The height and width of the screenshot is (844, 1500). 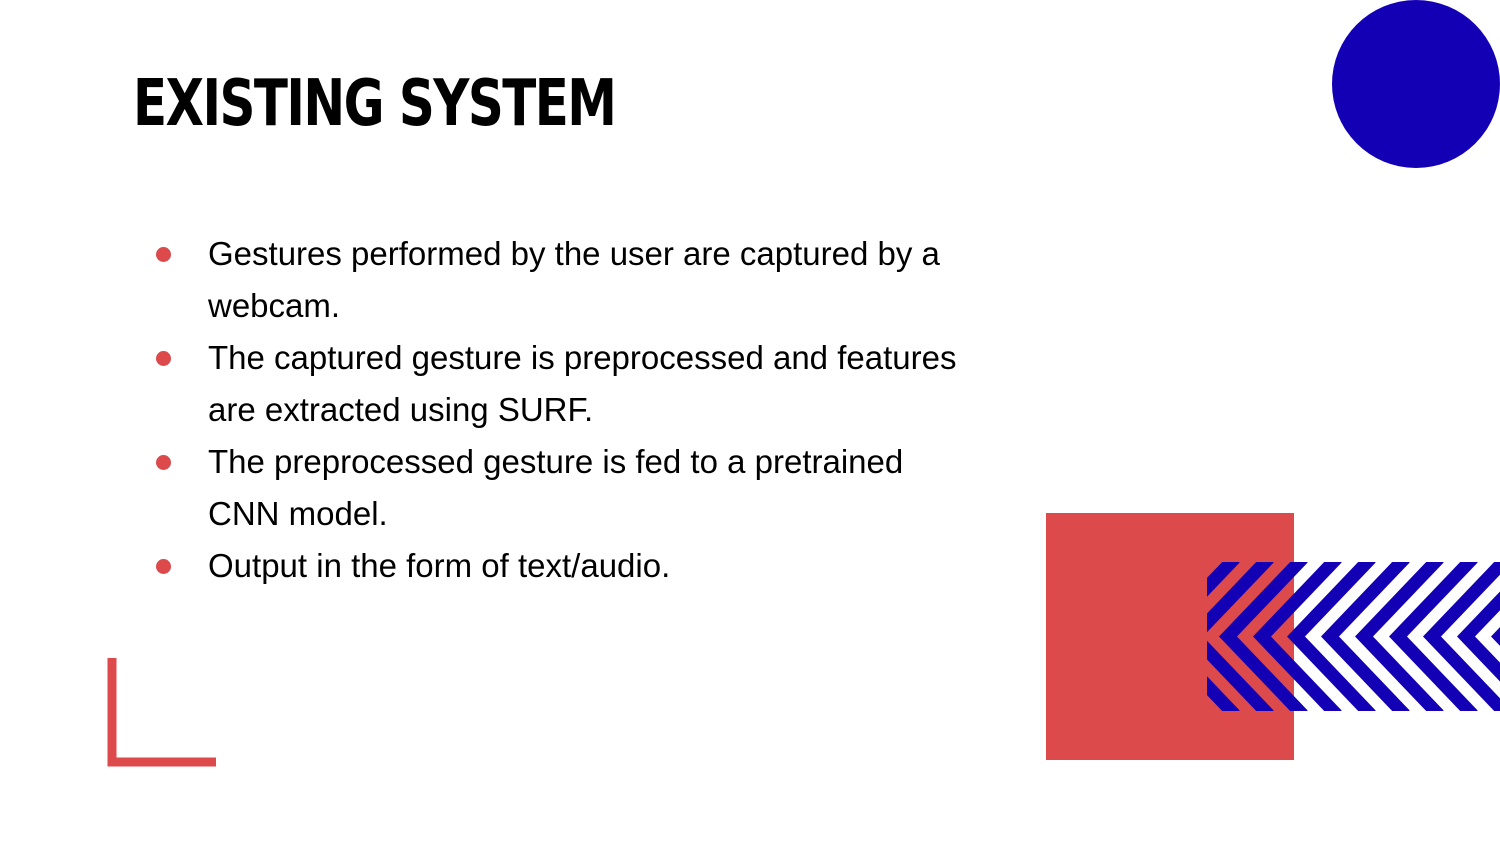 I want to click on blue-chevron-pattern-decoration, so click(x=1353, y=636).